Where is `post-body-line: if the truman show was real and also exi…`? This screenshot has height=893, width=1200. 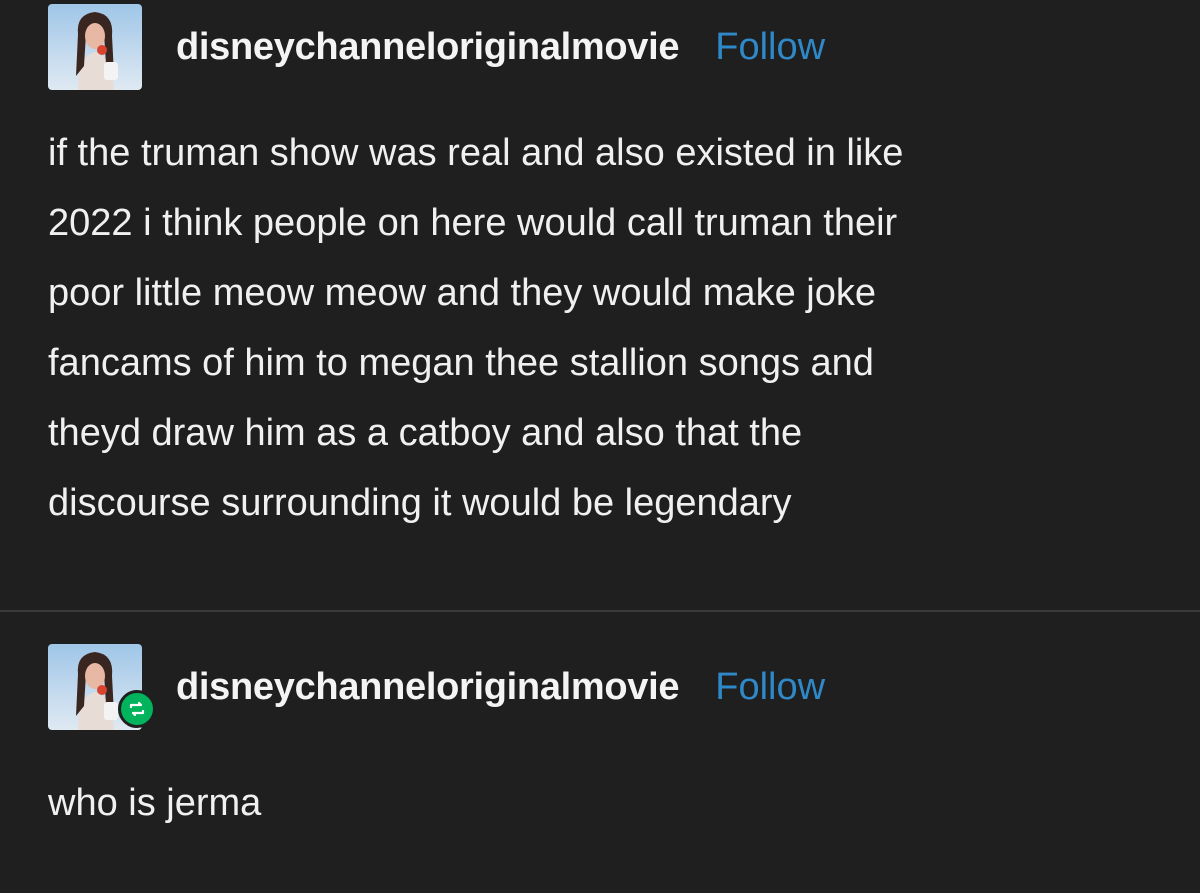
post-body-line: if the truman show was real and also exi… is located at coordinates (476, 153).